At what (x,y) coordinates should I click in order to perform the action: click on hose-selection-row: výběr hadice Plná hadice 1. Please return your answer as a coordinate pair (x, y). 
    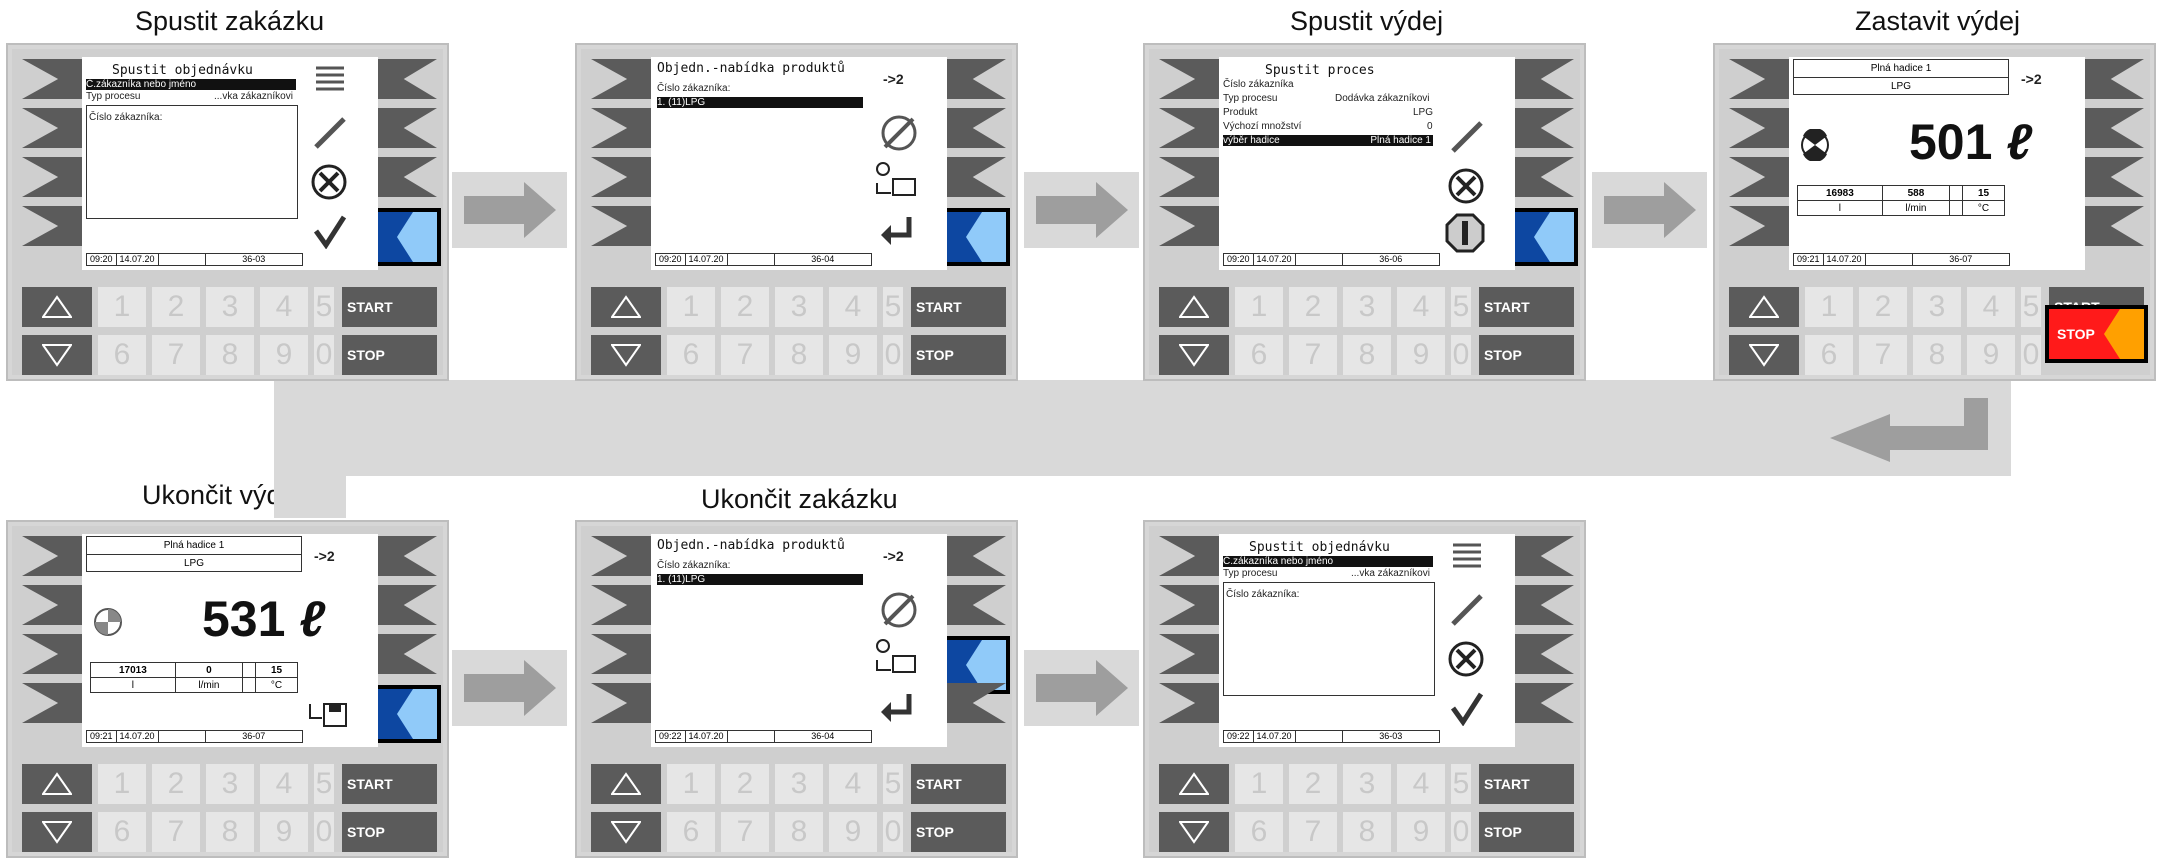
    Looking at the image, I should click on (1328, 140).